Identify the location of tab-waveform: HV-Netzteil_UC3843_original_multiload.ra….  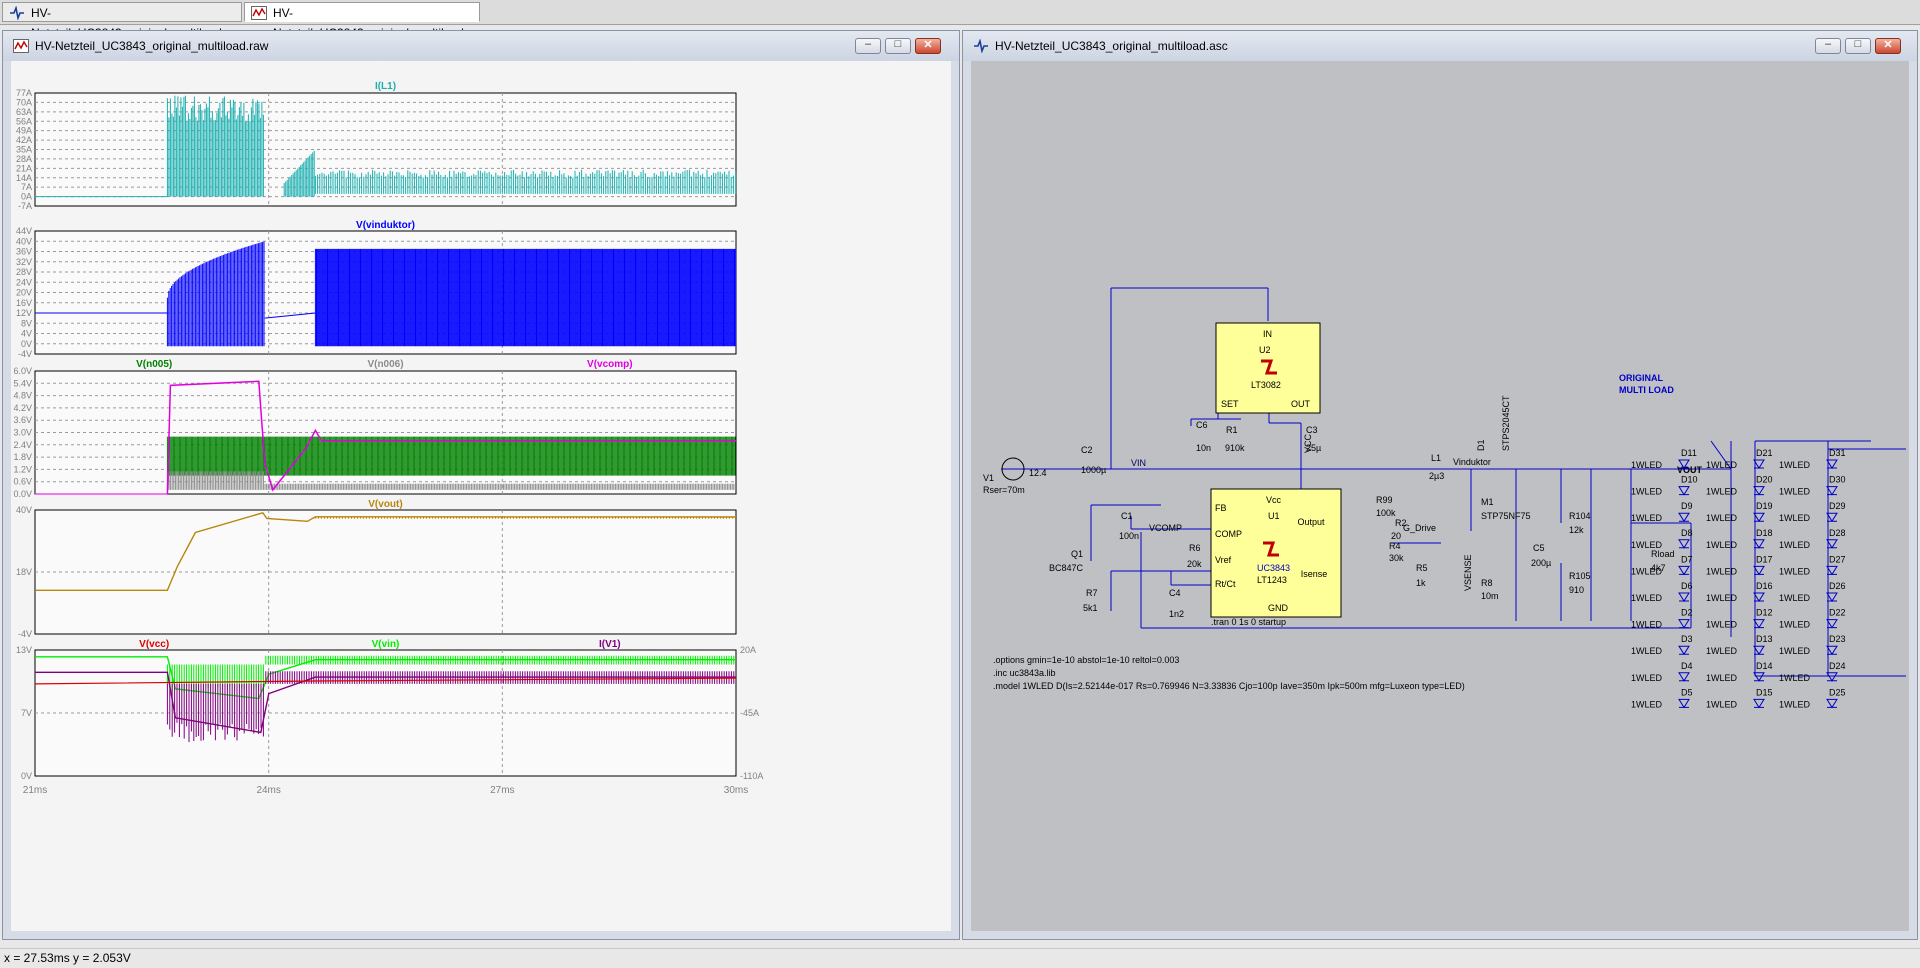
(365, 21).